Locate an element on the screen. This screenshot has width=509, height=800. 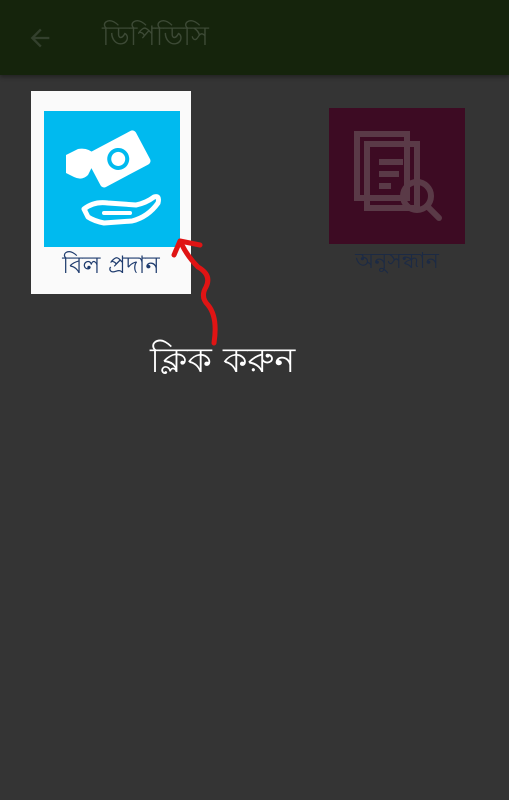
app-bar: ডিপিডিসি is located at coordinates (254, 37).